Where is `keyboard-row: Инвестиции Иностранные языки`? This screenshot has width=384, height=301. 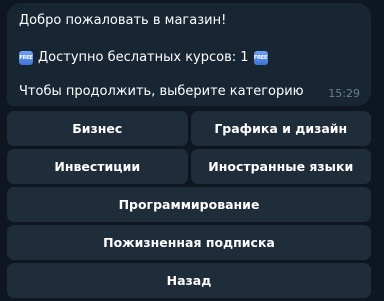 keyboard-row: Инвестиции Иностранные языки is located at coordinates (189, 166).